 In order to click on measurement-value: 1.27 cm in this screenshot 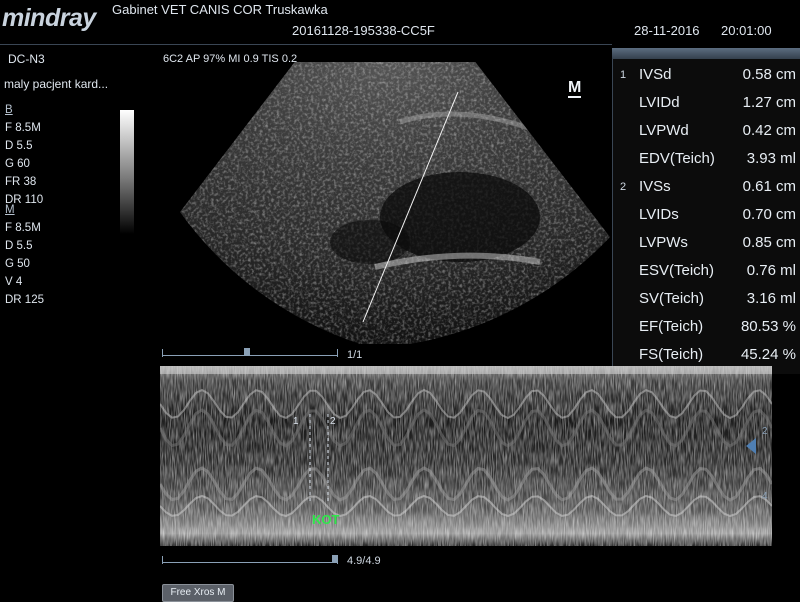, I will do `click(769, 102)`.